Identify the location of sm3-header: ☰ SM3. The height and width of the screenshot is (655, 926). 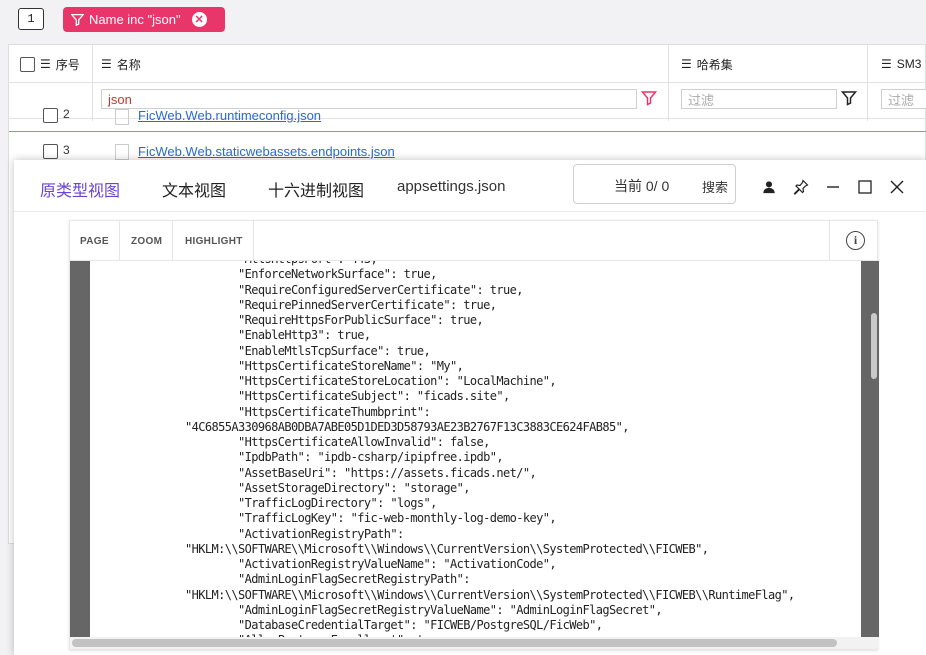
(901, 64).